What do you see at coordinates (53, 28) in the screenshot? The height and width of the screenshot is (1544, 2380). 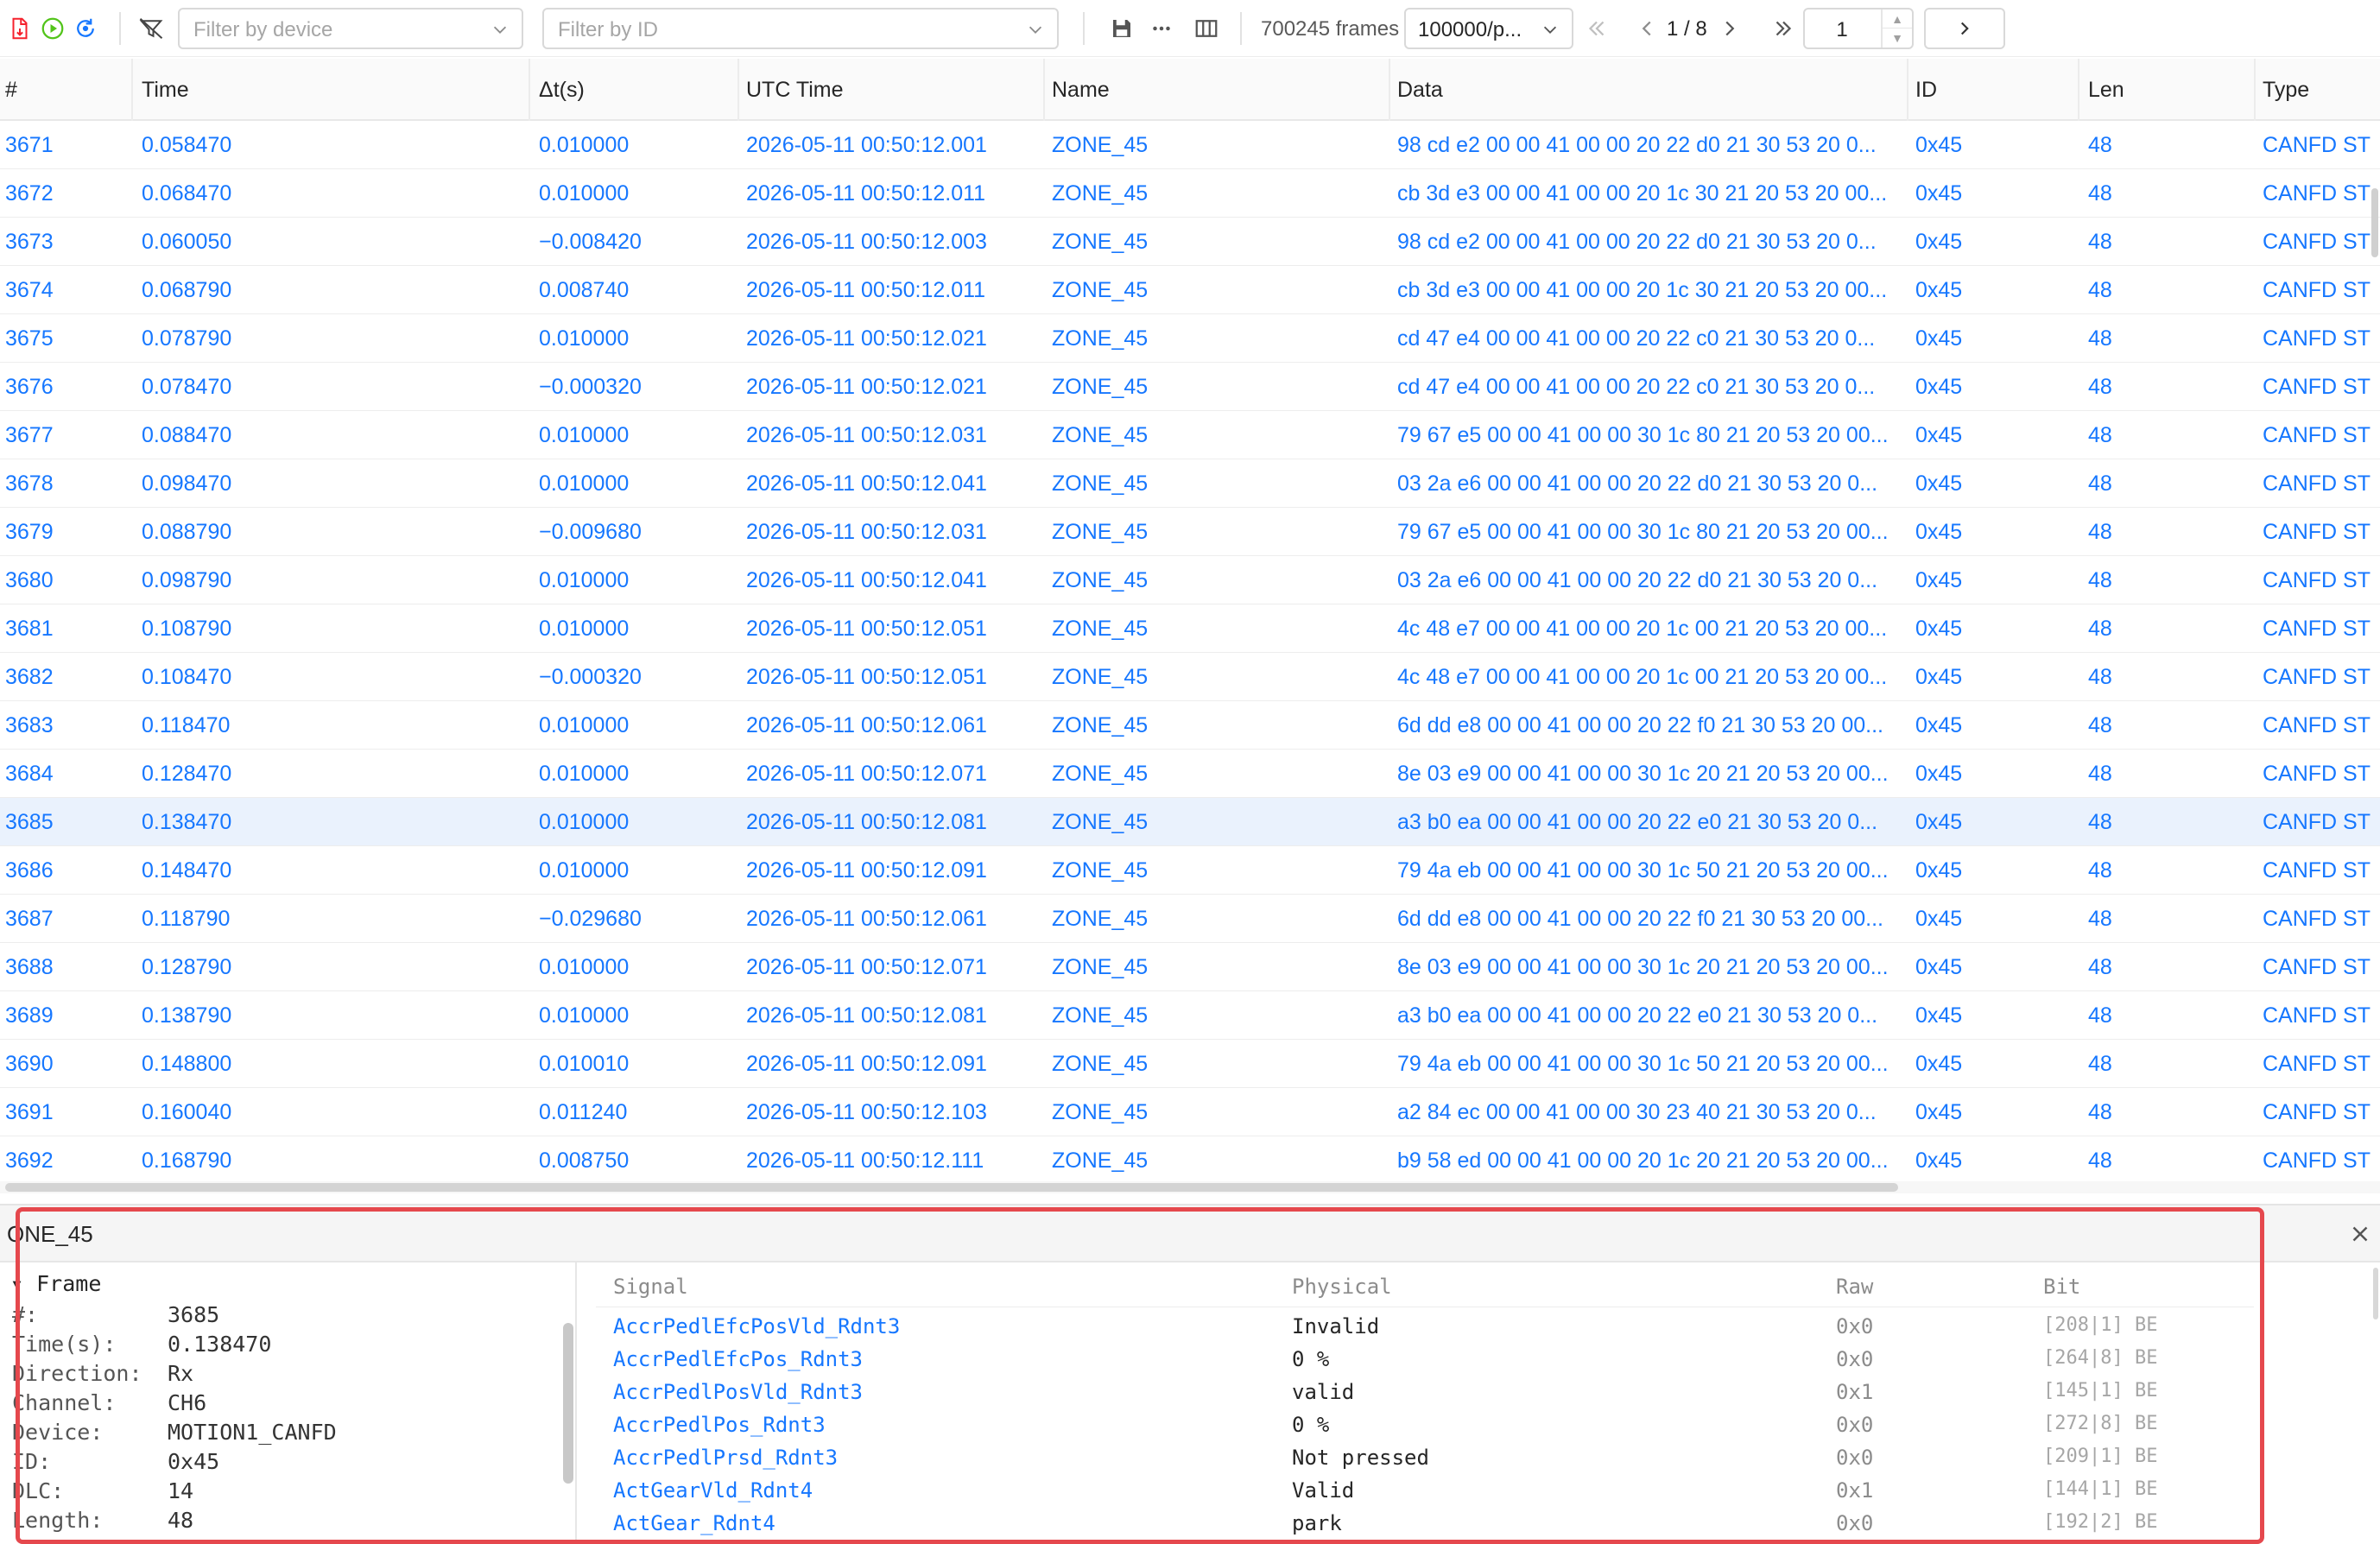 I see `play-icon` at bounding box center [53, 28].